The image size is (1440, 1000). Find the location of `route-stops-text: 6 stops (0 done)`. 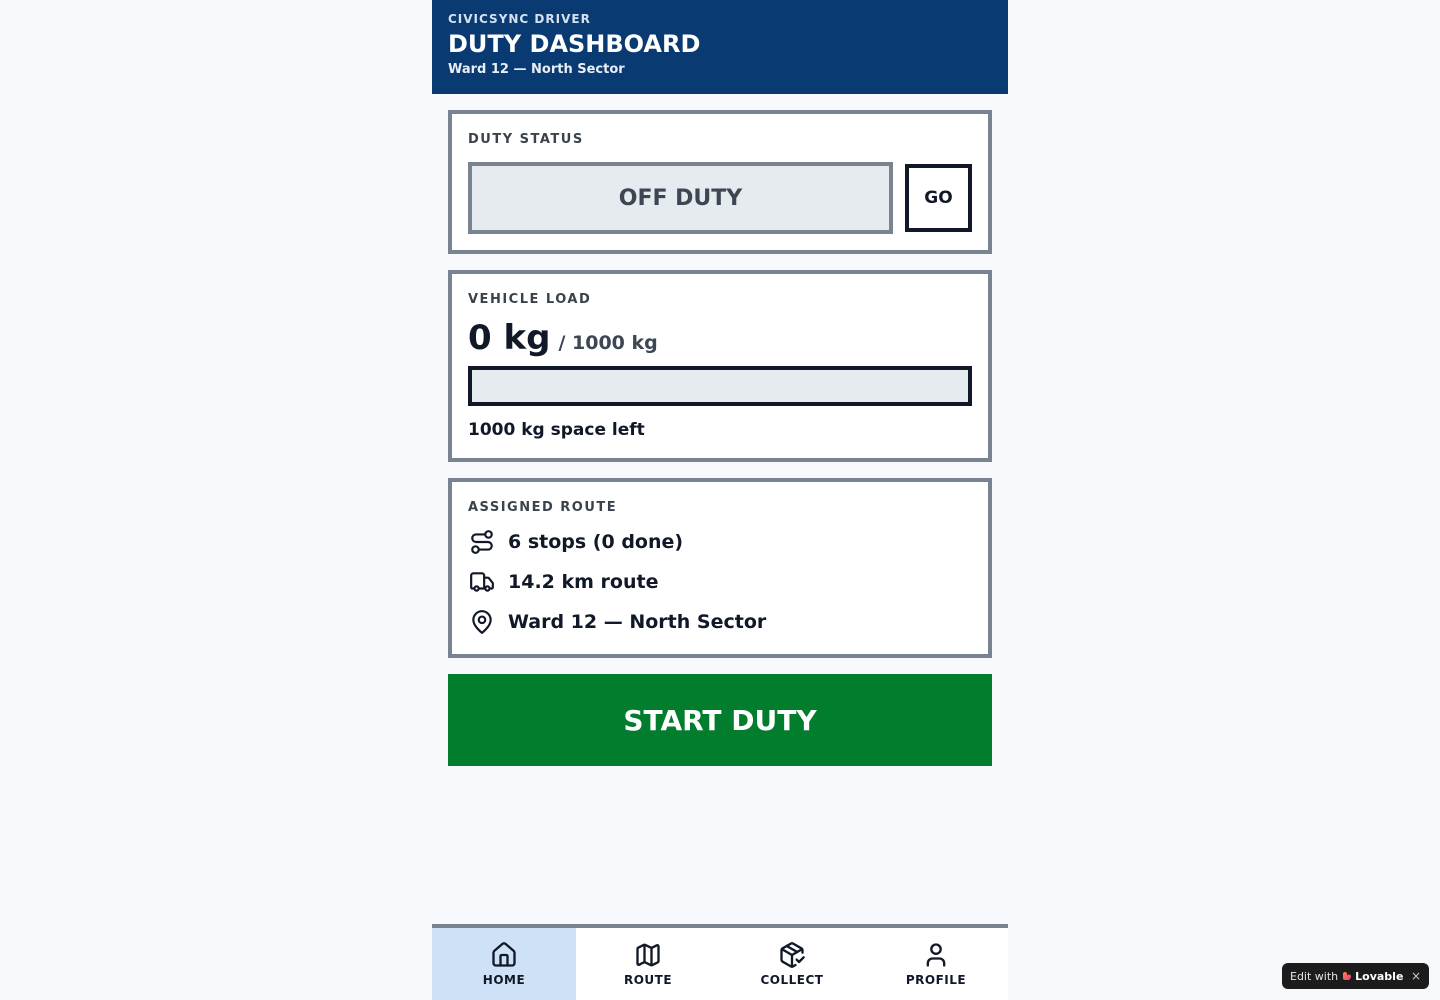

route-stops-text: 6 stops (0 done) is located at coordinates (596, 542).